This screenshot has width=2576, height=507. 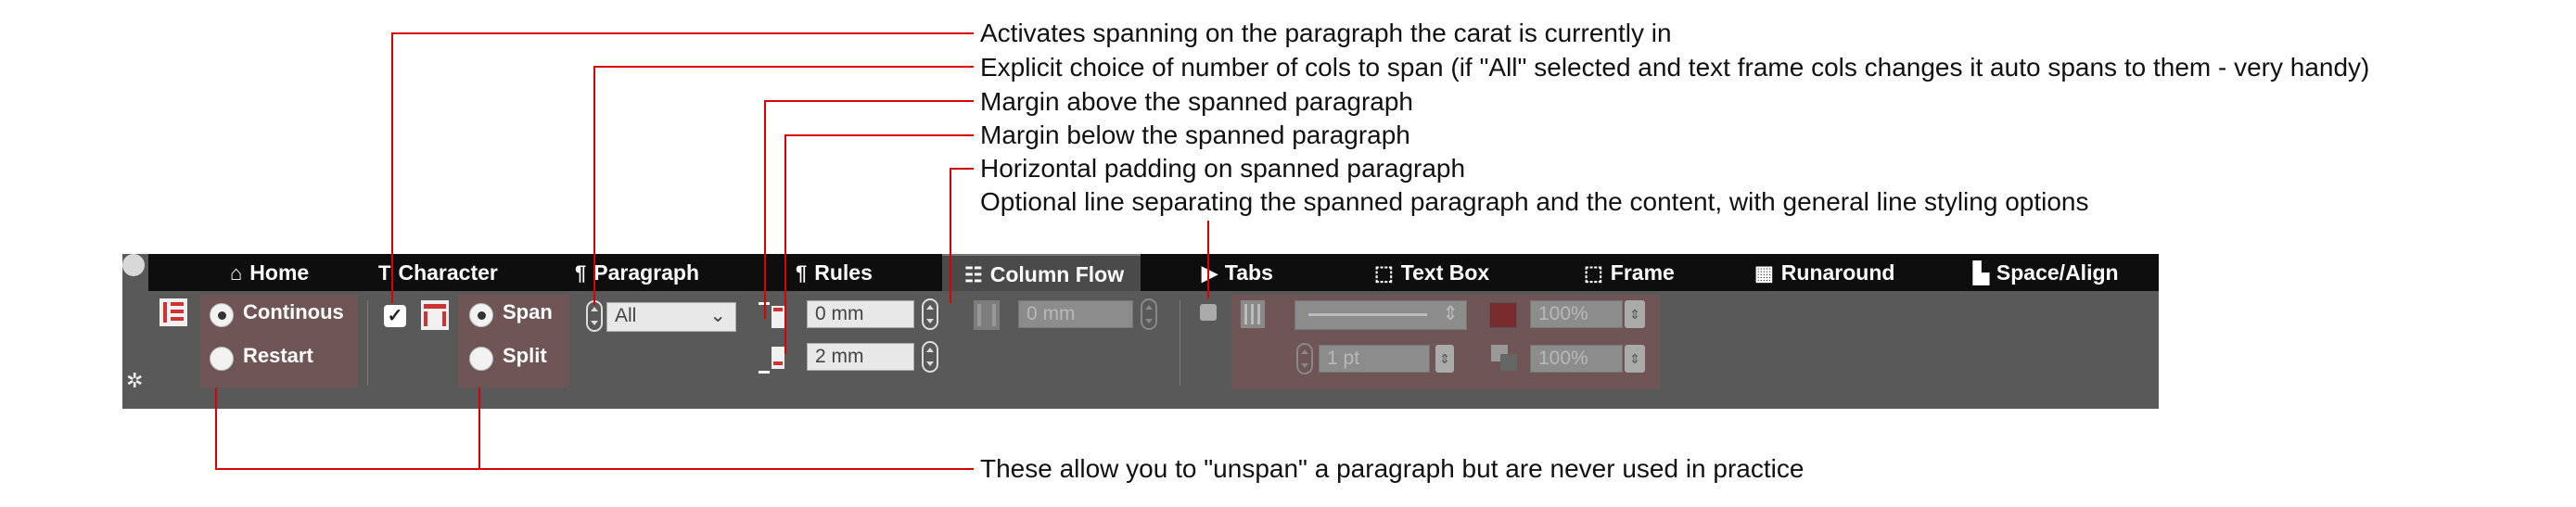 What do you see at coordinates (869, 101) in the screenshot?
I see `leader-margin-above-horizontal` at bounding box center [869, 101].